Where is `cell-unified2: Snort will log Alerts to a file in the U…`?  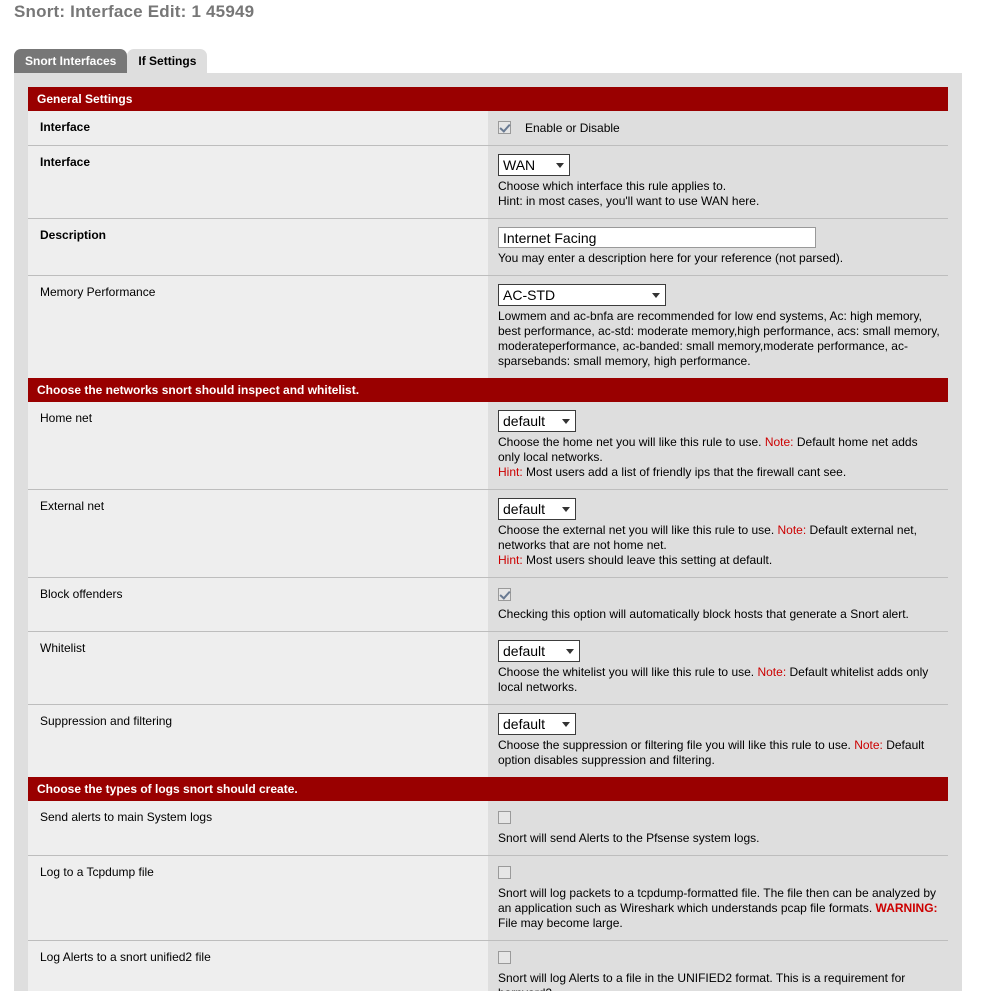 cell-unified2: Snort will log Alerts to a file in the U… is located at coordinates (718, 965).